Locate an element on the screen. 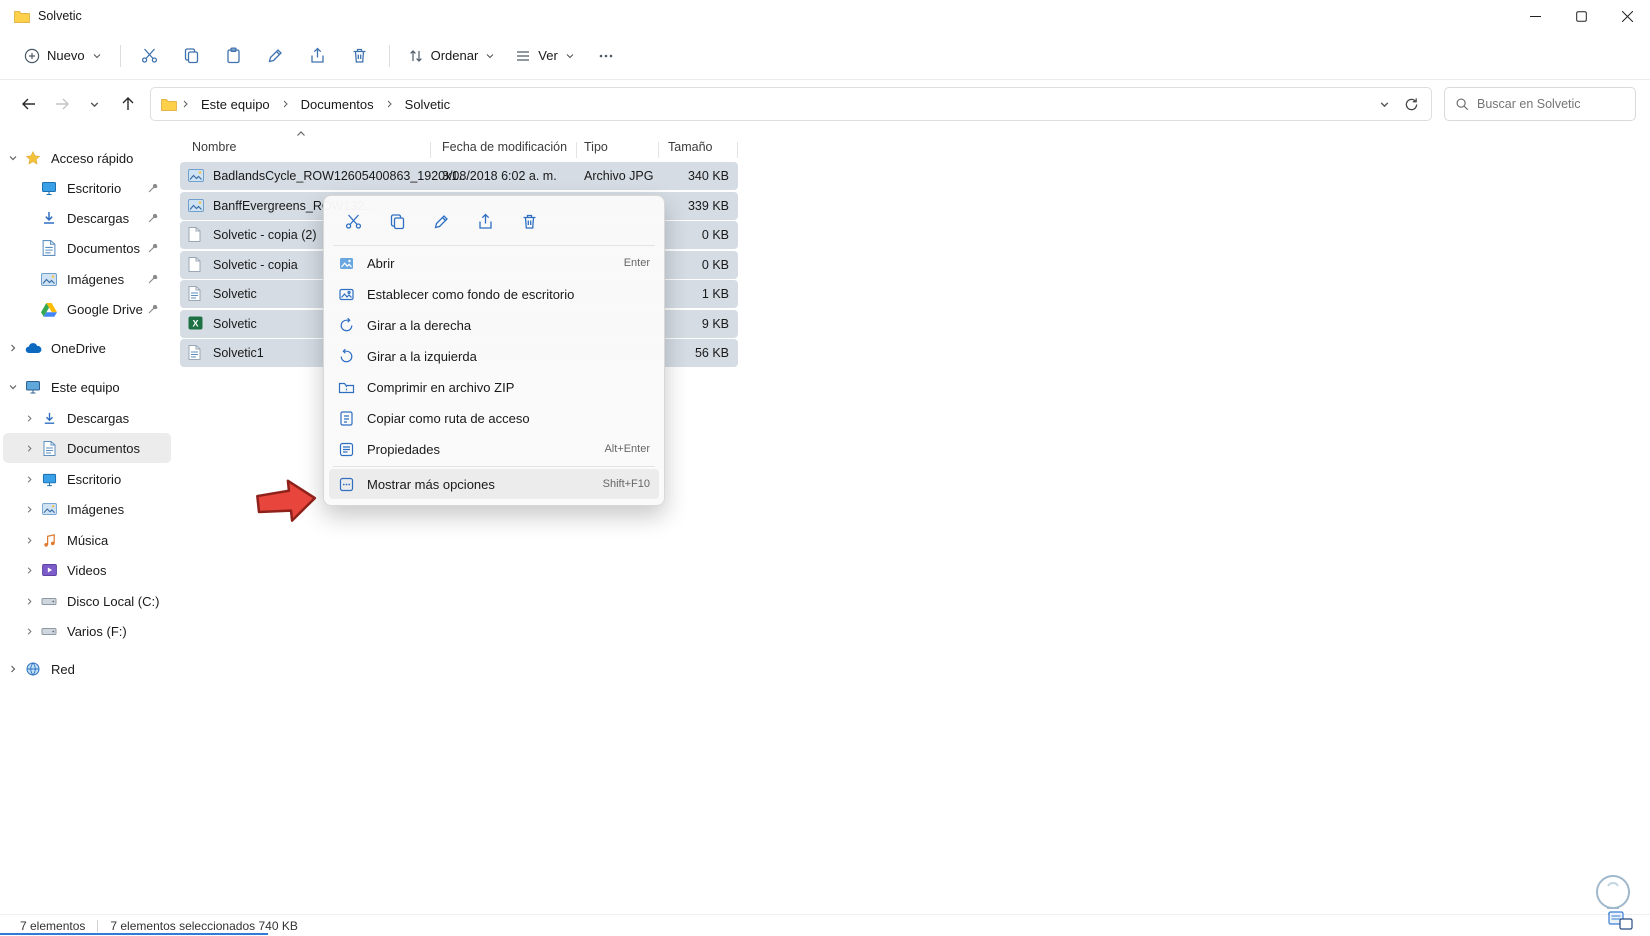  menu-item-establecer-fondo: Establecer como fondo de escritorio is located at coordinates (494, 294).